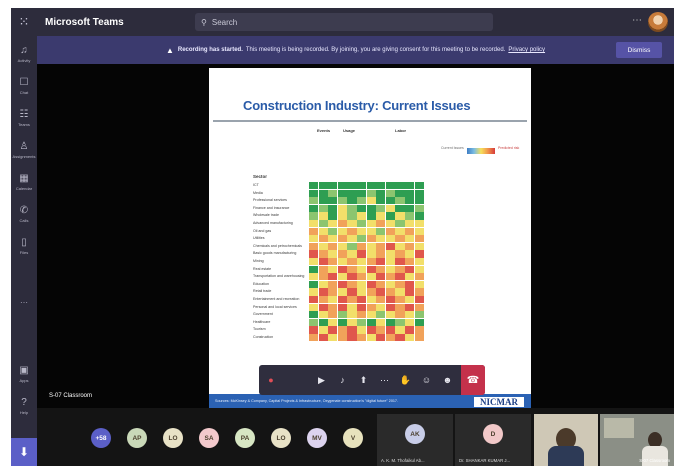  Describe the element at coordinates (321, 380) in the screenshot. I see `camera-button: ▶` at that location.